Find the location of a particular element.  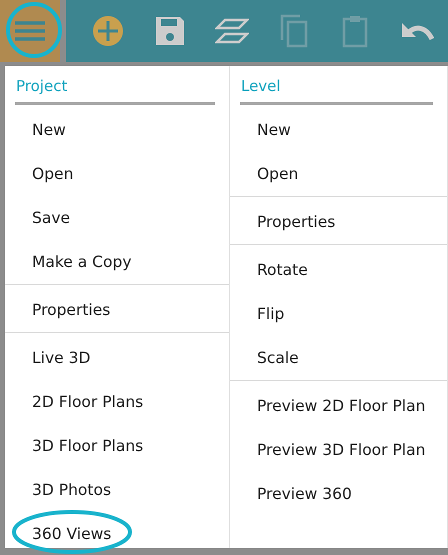

copy-icon is located at coordinates (294, 31).